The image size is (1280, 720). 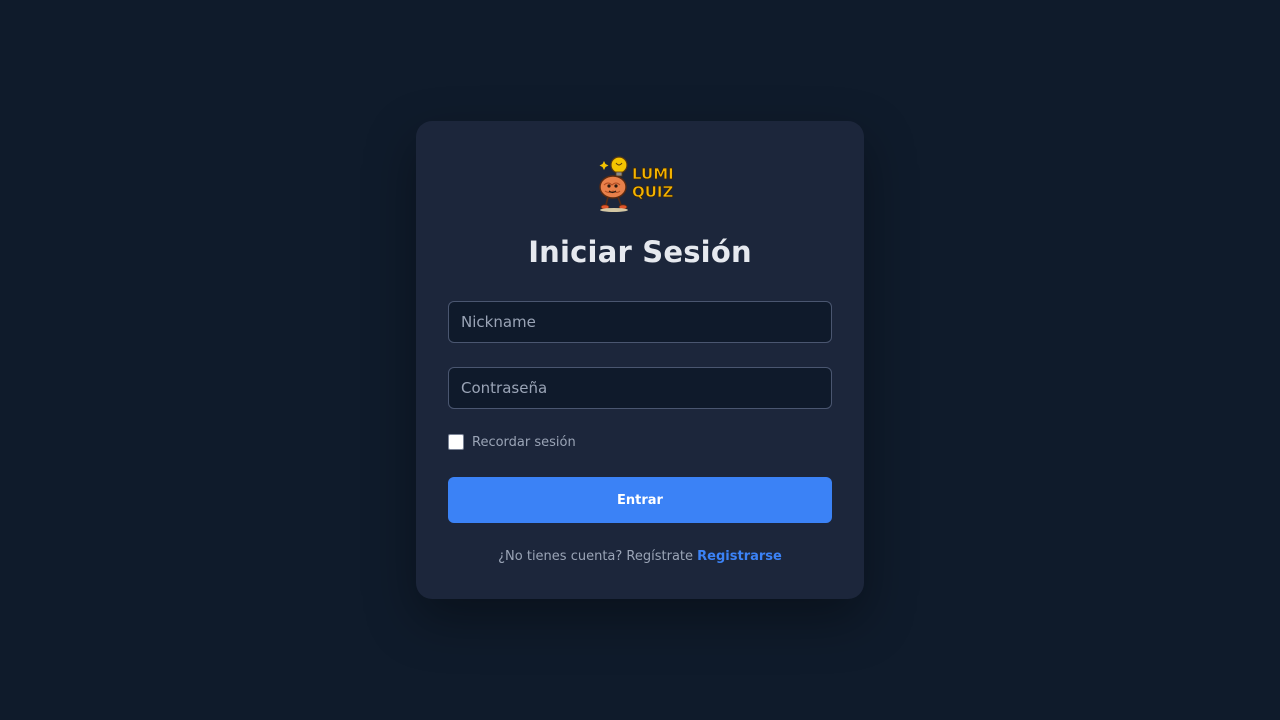 I want to click on brain-lightbulb-mascot-icon: LUMI QUIZ, so click(x=636, y=184).